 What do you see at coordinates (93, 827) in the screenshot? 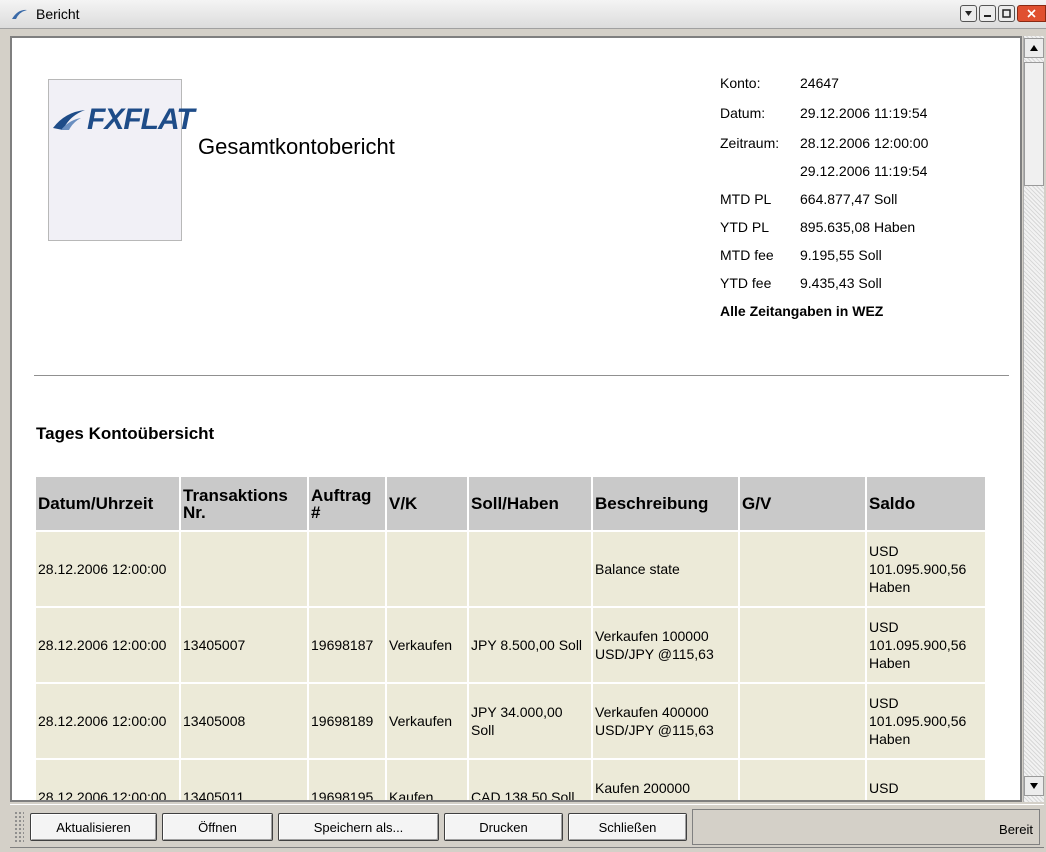
I see `refresh-button: Aktualisieren` at bounding box center [93, 827].